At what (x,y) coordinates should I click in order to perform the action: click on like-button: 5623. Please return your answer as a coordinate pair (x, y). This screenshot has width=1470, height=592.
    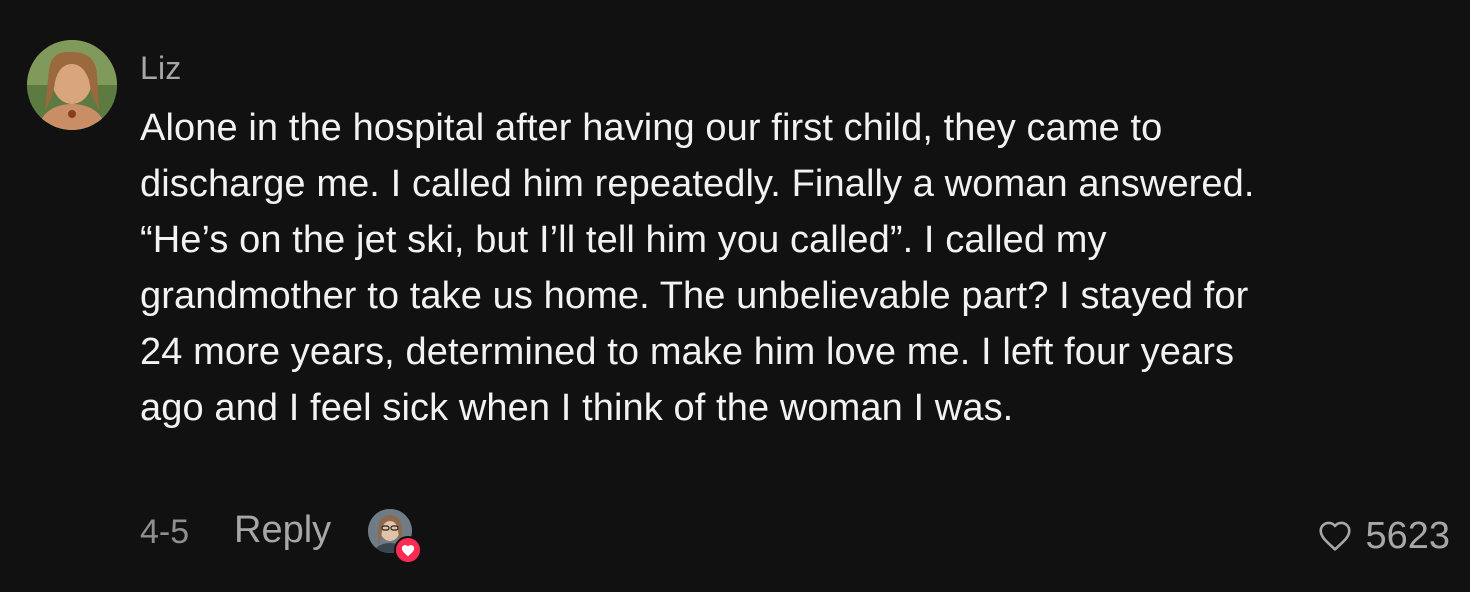
    Looking at the image, I should click on (1383, 536).